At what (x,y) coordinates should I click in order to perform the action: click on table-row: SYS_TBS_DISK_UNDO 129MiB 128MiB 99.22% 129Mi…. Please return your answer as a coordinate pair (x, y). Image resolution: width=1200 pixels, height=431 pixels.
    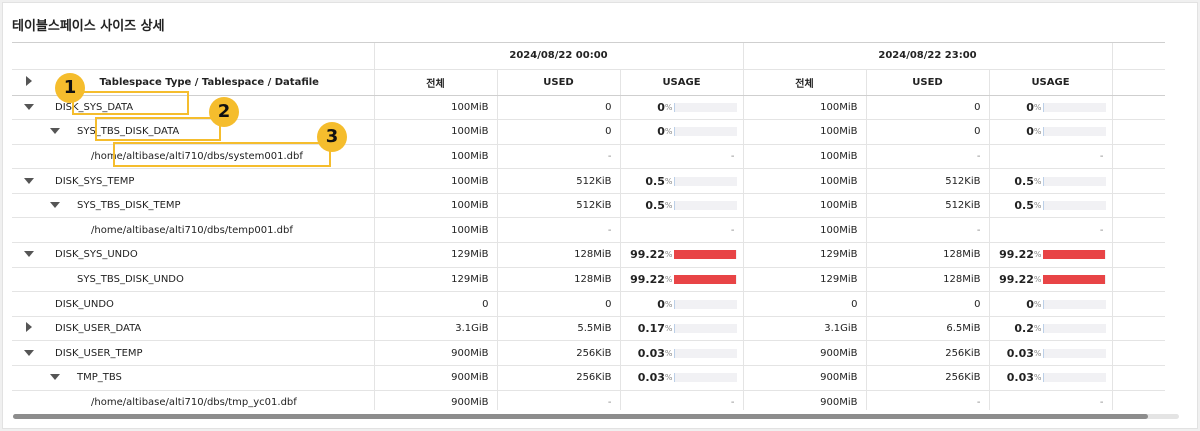
    Looking at the image, I should click on (588, 280).